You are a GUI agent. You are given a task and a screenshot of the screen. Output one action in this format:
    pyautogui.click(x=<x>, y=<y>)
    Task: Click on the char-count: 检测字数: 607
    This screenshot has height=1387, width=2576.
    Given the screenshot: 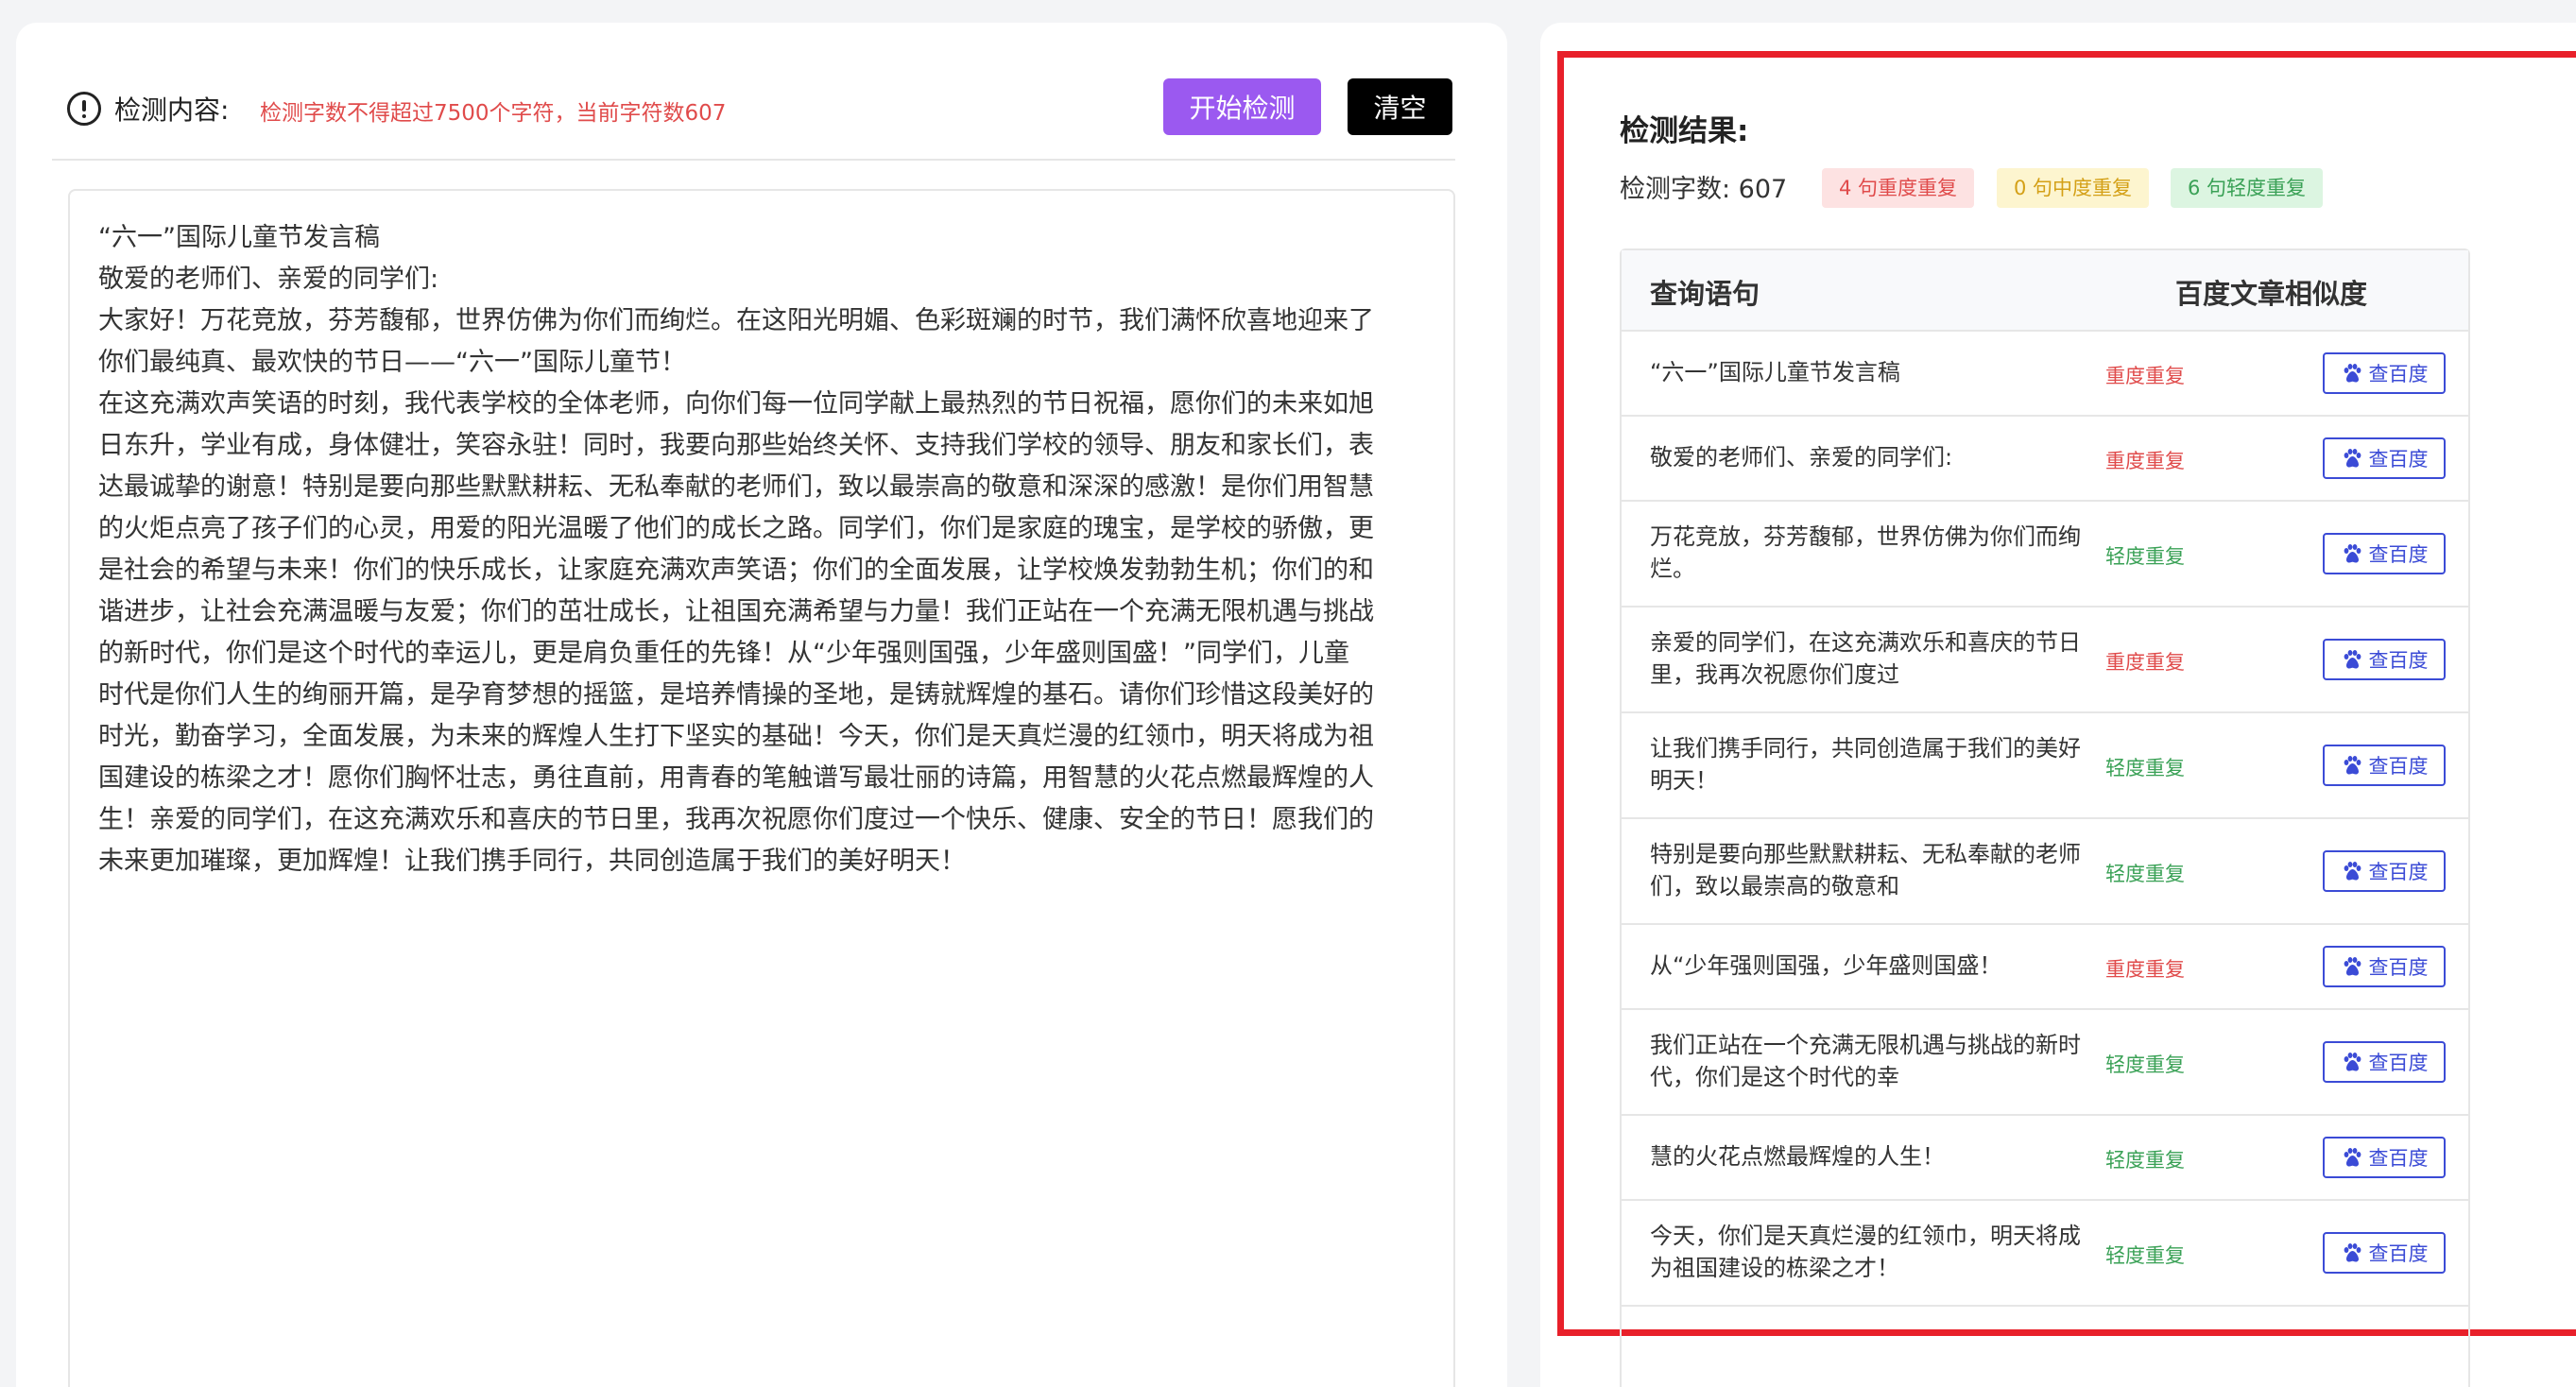 What is the action you would take?
    pyautogui.click(x=1704, y=189)
    